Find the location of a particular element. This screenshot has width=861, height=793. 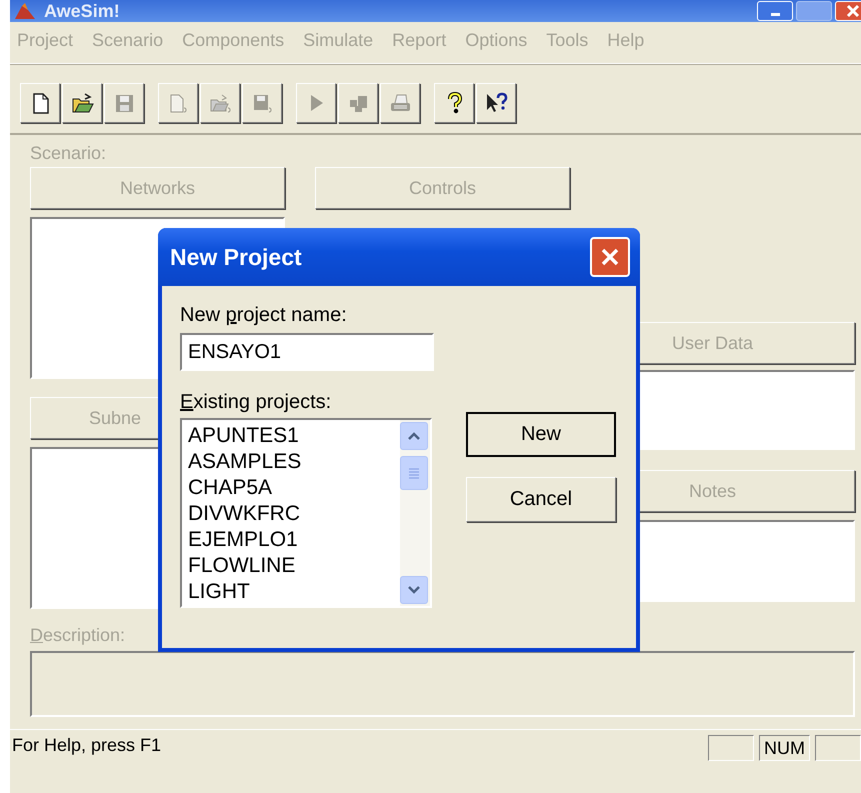

grip-icon is located at coordinates (414, 473).